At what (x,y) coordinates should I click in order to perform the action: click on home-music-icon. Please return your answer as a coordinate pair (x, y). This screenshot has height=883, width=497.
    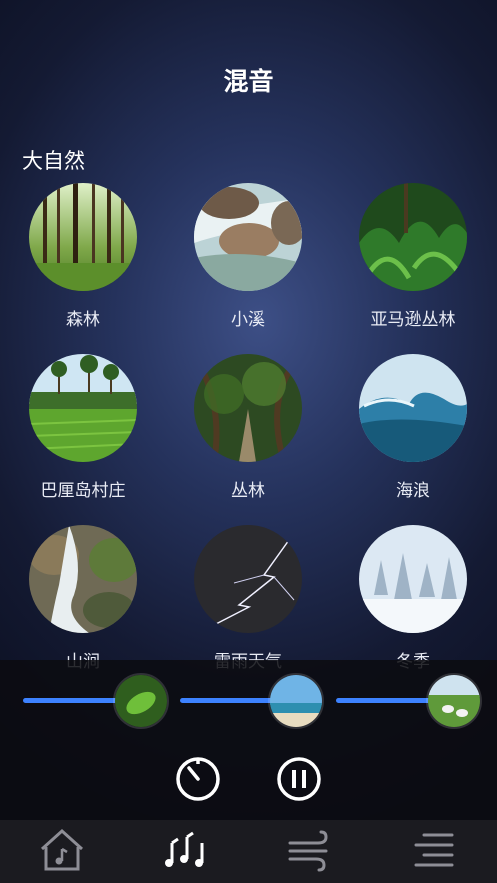
    Looking at the image, I should click on (62, 850).